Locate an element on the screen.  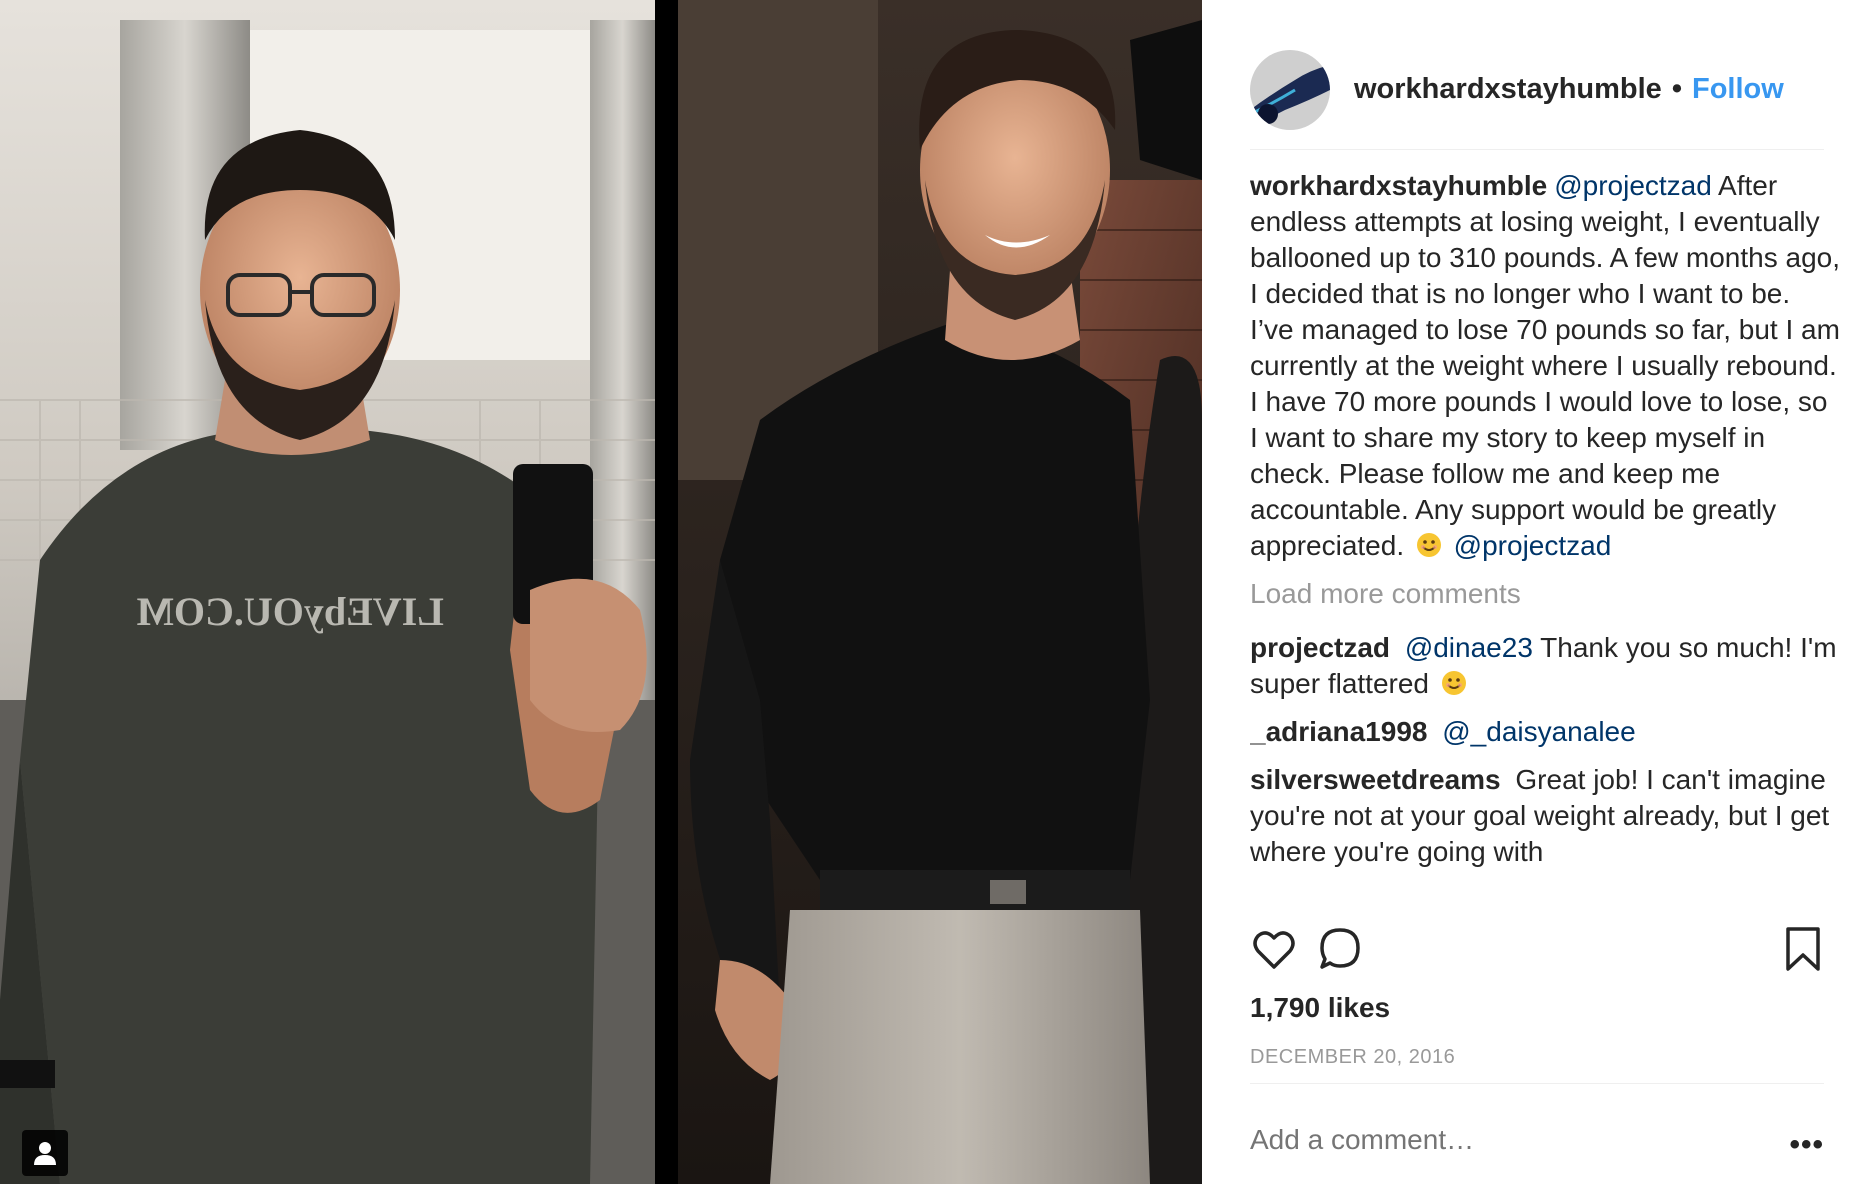
caption-mention-end: @projectzad is located at coordinates (1533, 545).